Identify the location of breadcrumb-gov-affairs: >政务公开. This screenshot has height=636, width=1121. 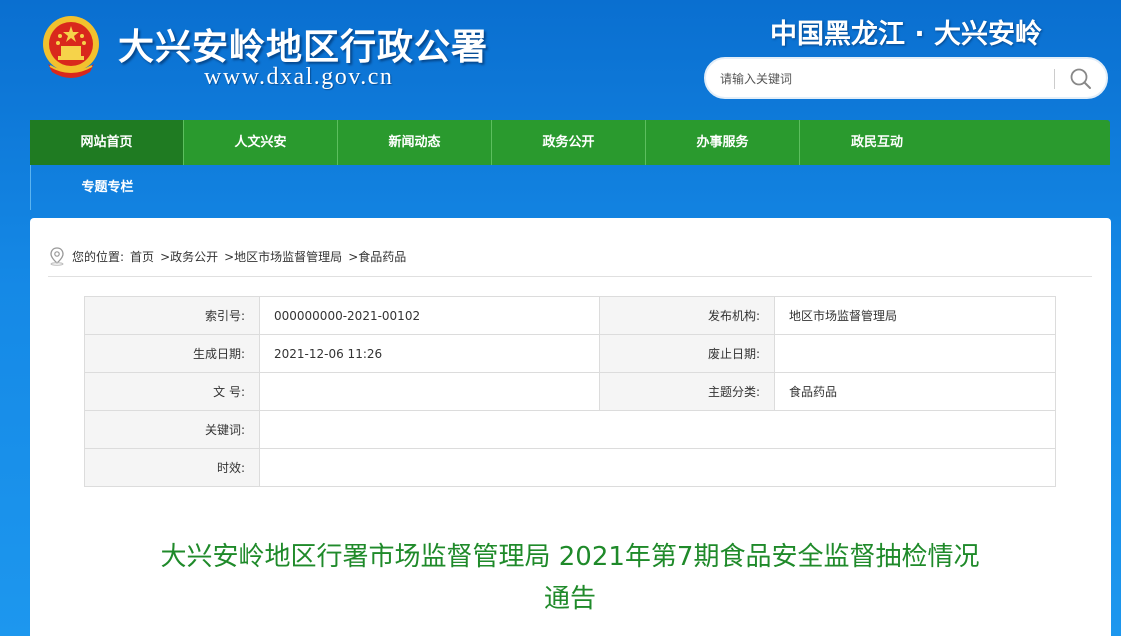
(189, 256).